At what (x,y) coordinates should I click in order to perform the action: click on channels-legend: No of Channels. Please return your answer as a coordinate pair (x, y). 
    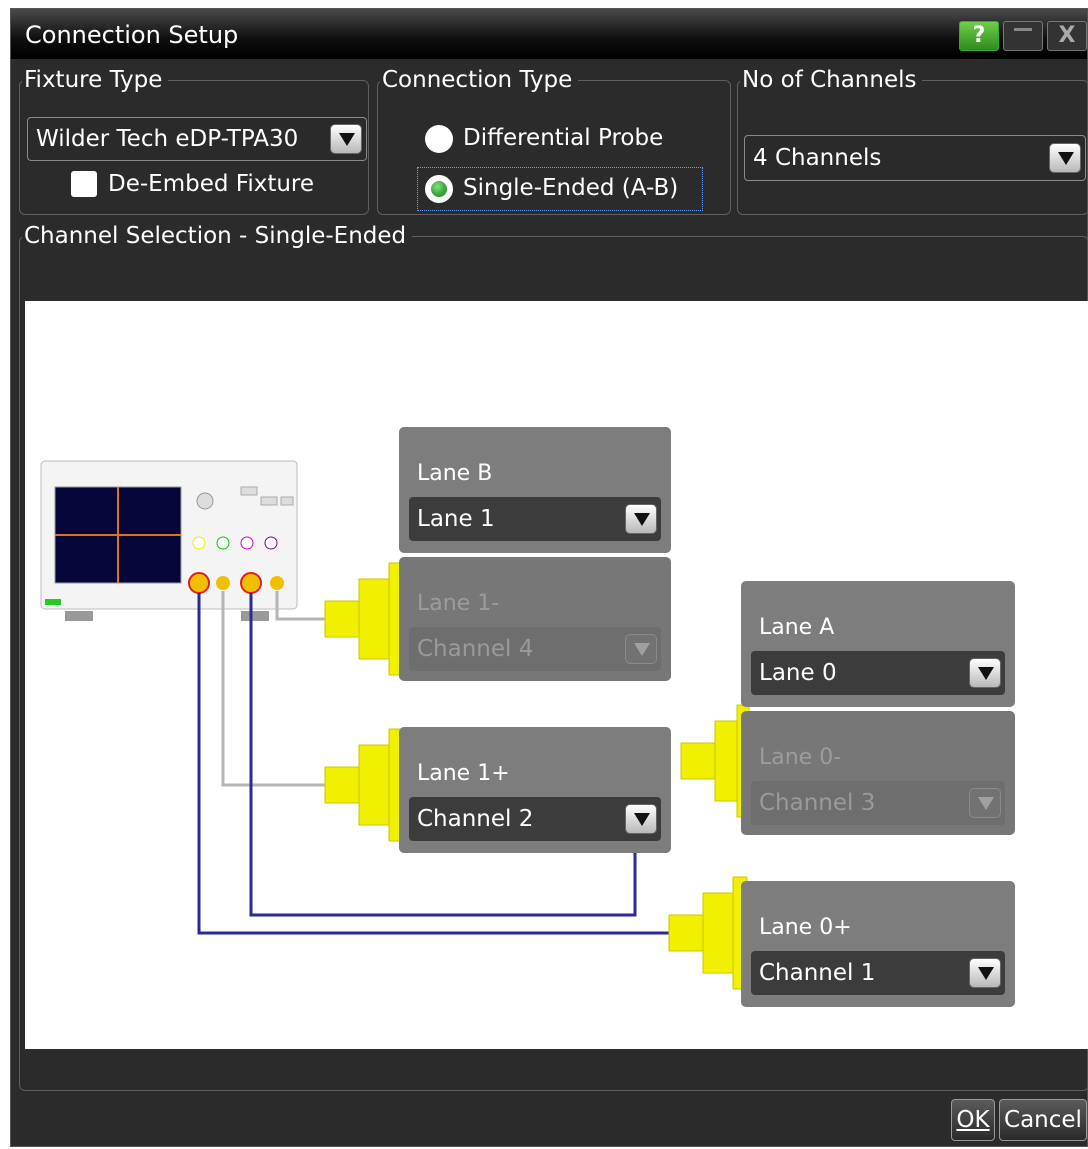
    Looking at the image, I should click on (829, 80).